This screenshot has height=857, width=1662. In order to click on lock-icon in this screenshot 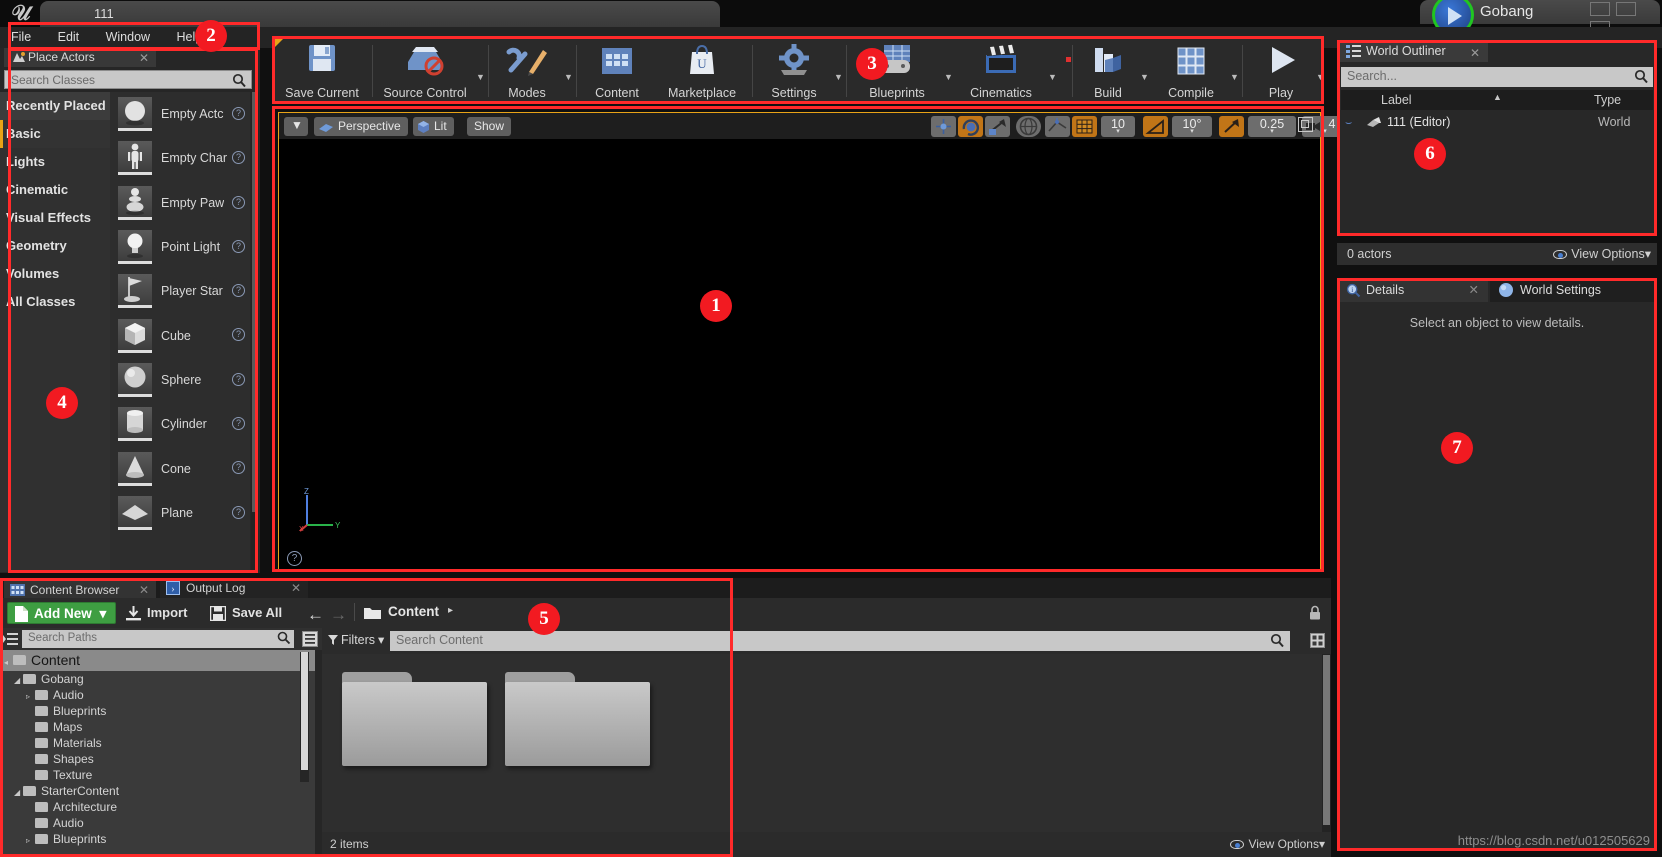, I will do `click(1315, 615)`.